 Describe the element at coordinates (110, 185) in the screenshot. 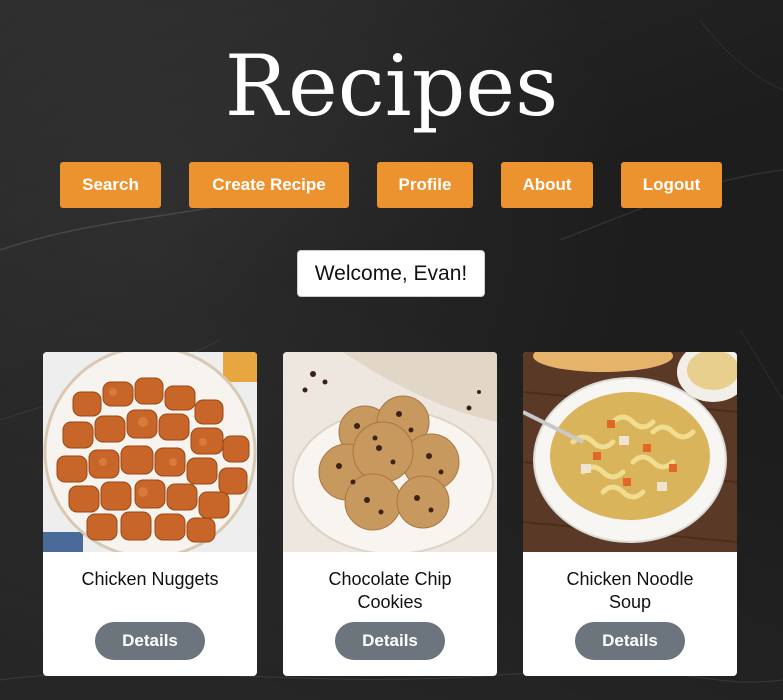

I see `search-button: Search` at that location.